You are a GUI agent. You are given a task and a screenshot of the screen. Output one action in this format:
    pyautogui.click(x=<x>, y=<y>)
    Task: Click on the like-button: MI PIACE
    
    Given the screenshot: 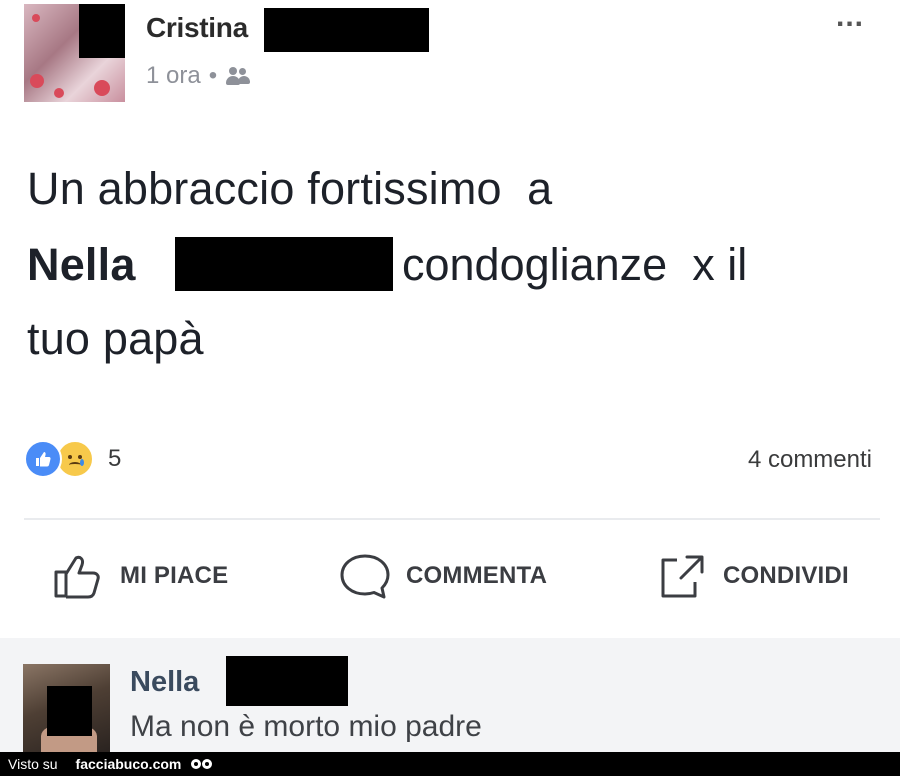 What is the action you would take?
    pyautogui.click(x=140, y=576)
    